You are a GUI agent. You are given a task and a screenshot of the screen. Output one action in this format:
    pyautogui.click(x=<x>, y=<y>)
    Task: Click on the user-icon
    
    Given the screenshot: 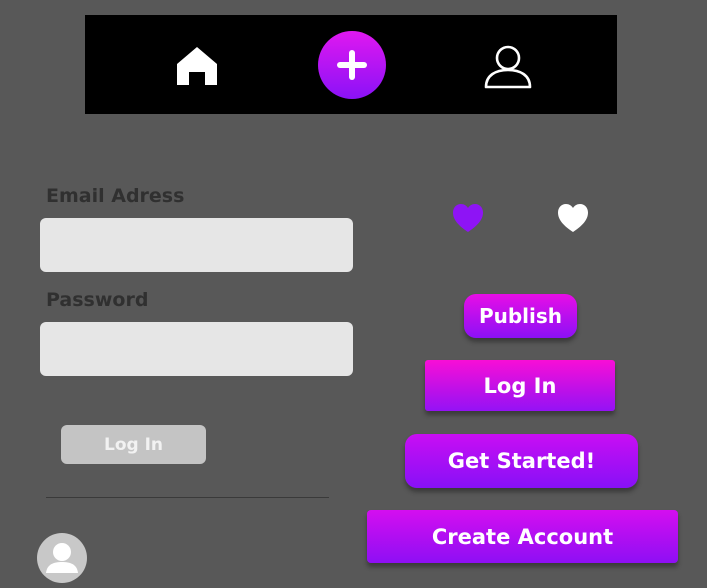 What is the action you would take?
    pyautogui.click(x=62, y=558)
    